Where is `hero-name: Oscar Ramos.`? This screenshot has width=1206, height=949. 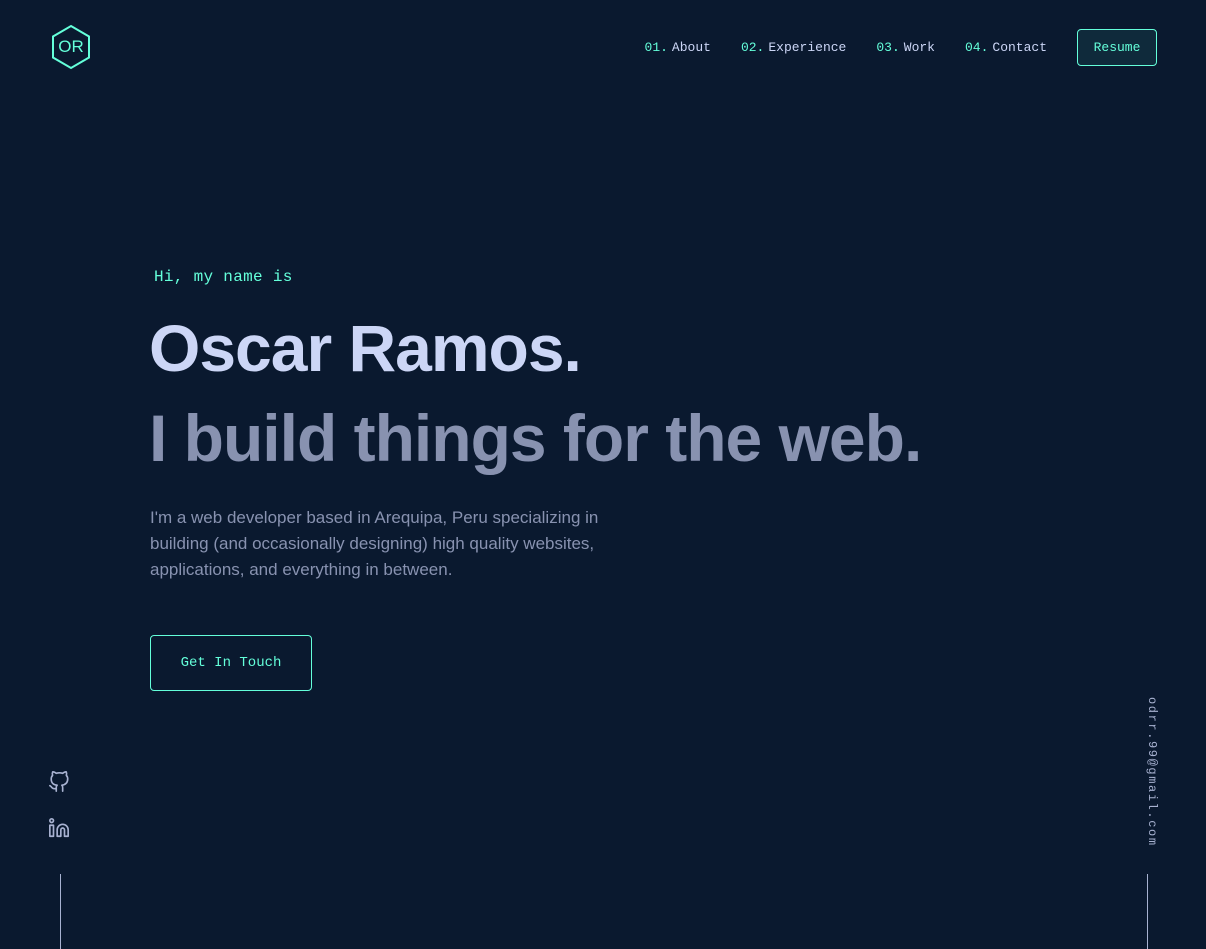
hero-name: Oscar Ramos. is located at coordinates (365, 348).